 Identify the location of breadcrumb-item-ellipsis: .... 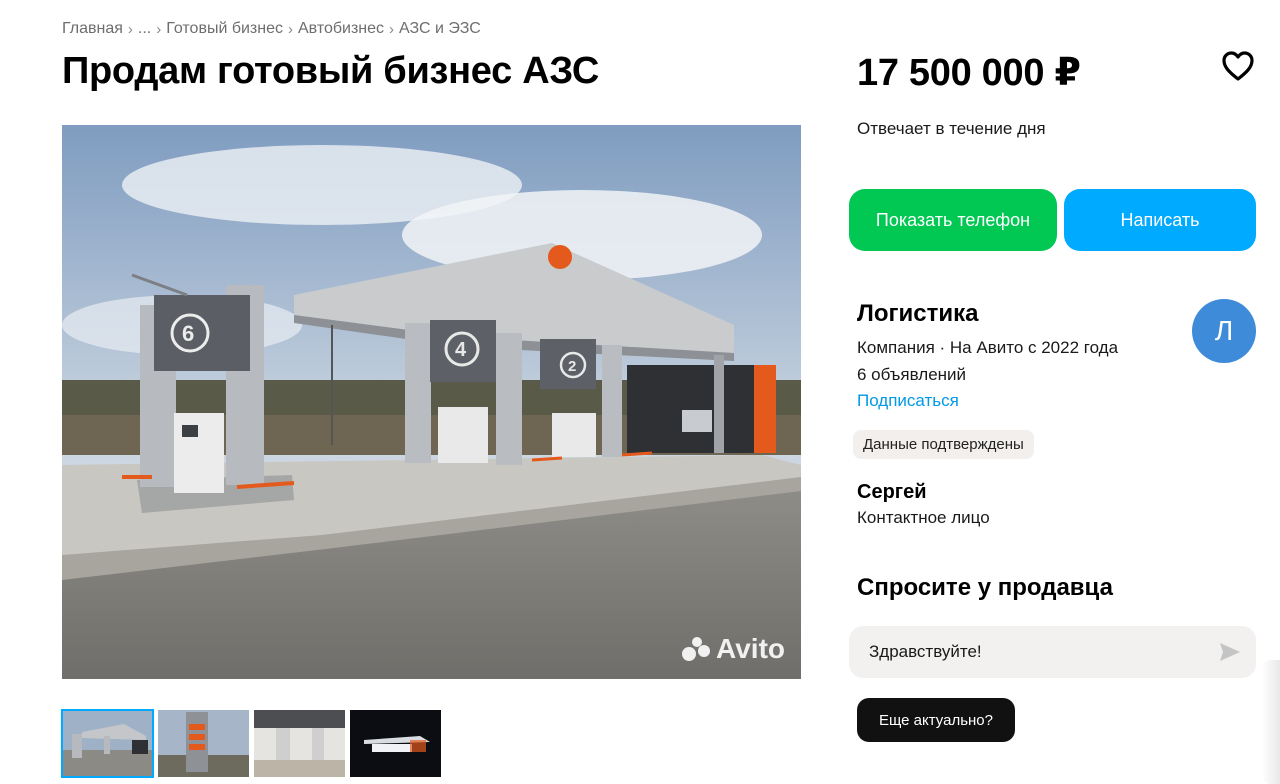
(144, 29).